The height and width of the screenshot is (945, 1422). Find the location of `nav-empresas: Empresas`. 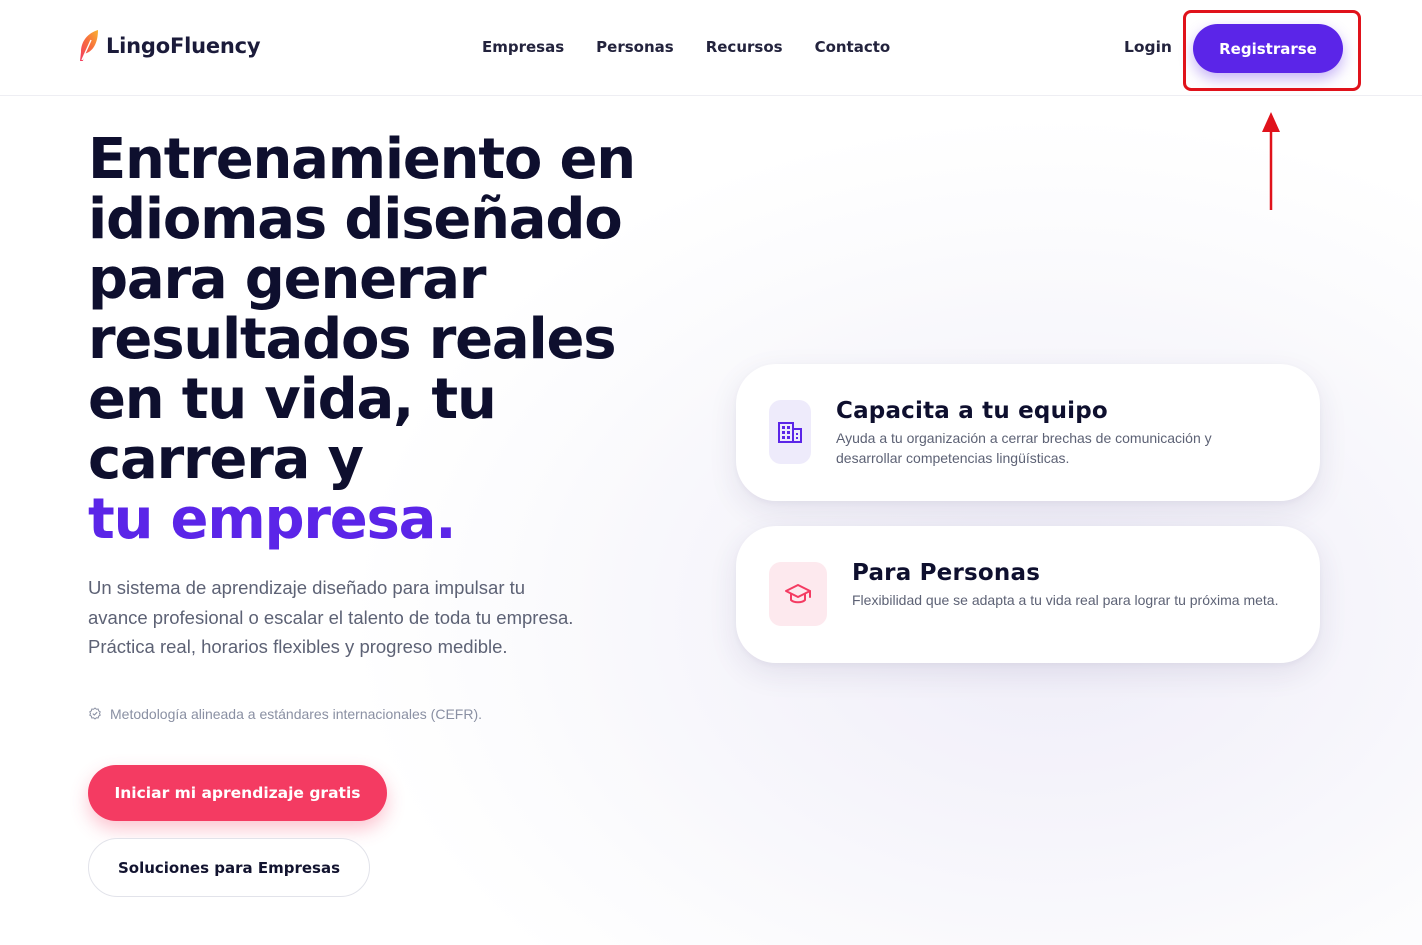

nav-empresas: Empresas is located at coordinates (523, 47).